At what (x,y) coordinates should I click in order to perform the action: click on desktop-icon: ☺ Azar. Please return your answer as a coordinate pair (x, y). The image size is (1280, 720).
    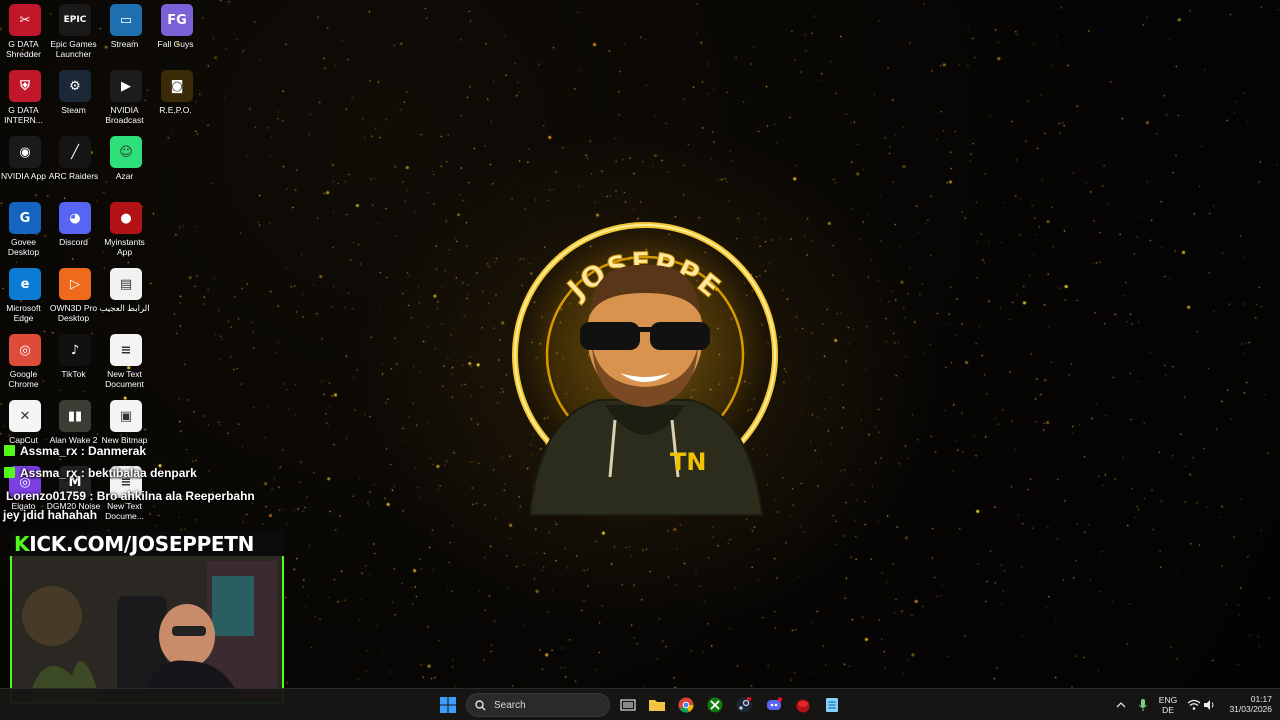
    Looking at the image, I should click on (126, 164).